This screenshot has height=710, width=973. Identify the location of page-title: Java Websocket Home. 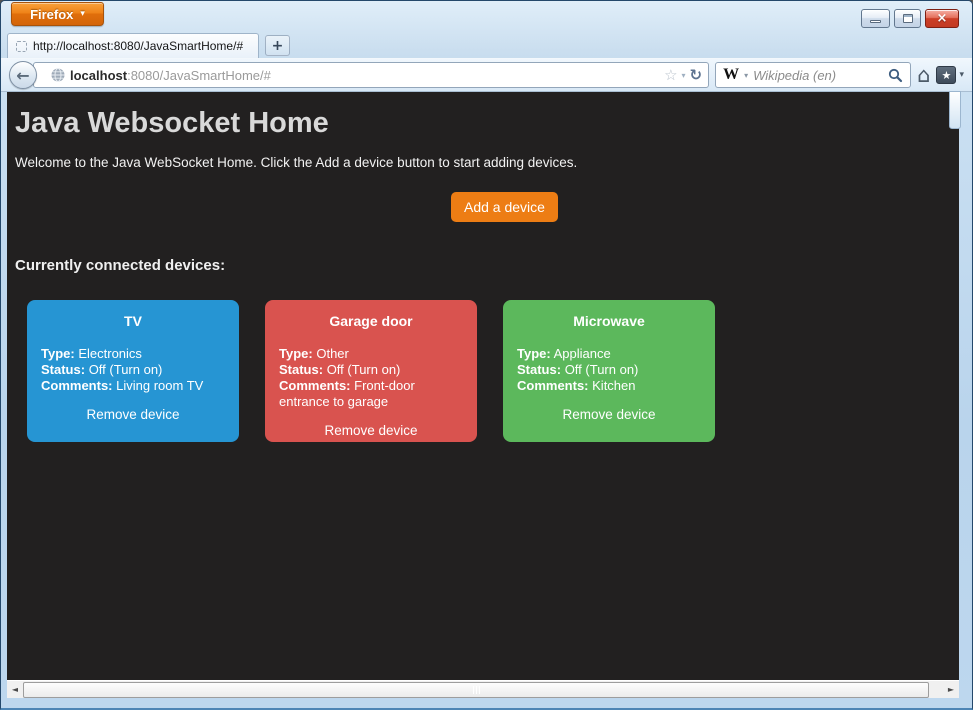
(172, 123).